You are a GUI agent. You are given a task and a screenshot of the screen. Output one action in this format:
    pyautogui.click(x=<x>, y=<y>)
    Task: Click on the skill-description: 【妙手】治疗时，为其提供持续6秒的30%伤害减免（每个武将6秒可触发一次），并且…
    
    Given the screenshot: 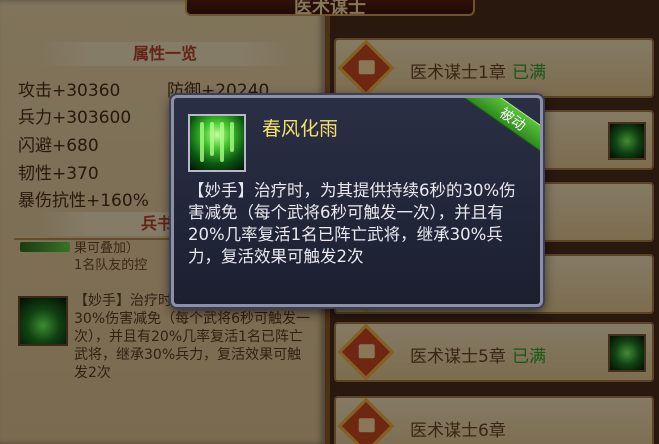 What is the action you would take?
    pyautogui.click(x=352, y=223)
    